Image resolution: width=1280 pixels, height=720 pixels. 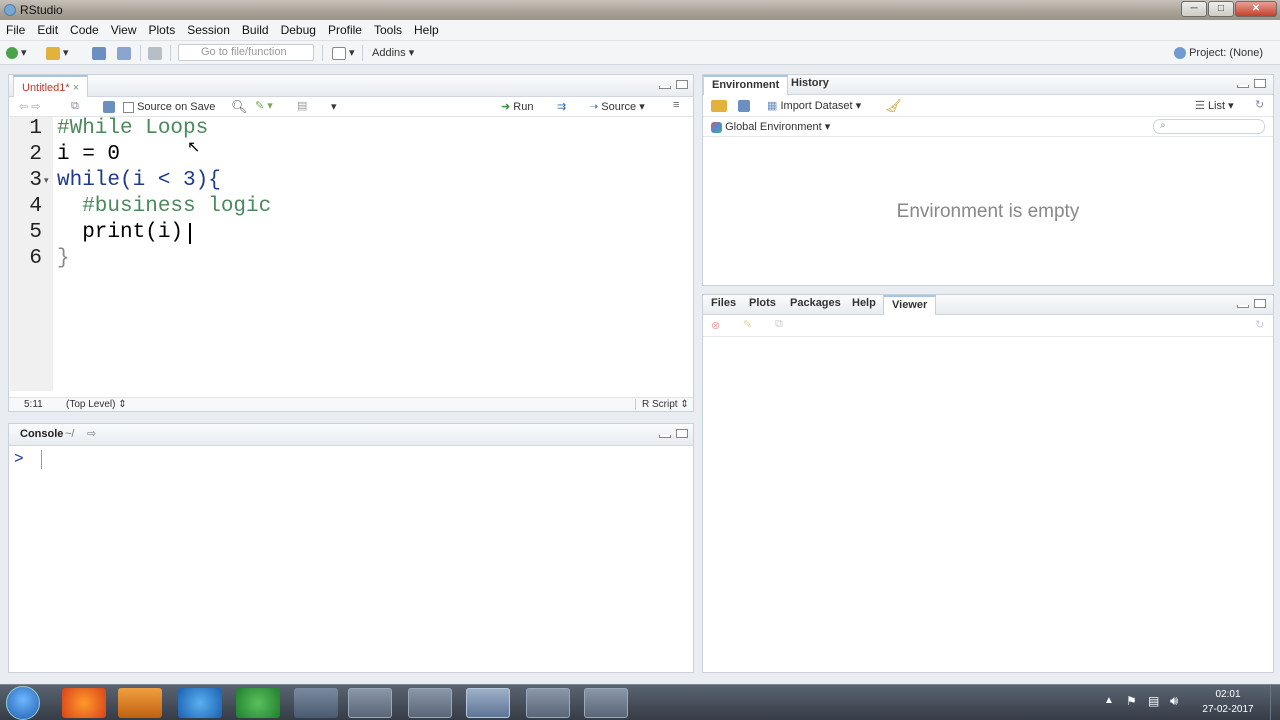 I want to click on save-workspace-icon, so click(x=744, y=106).